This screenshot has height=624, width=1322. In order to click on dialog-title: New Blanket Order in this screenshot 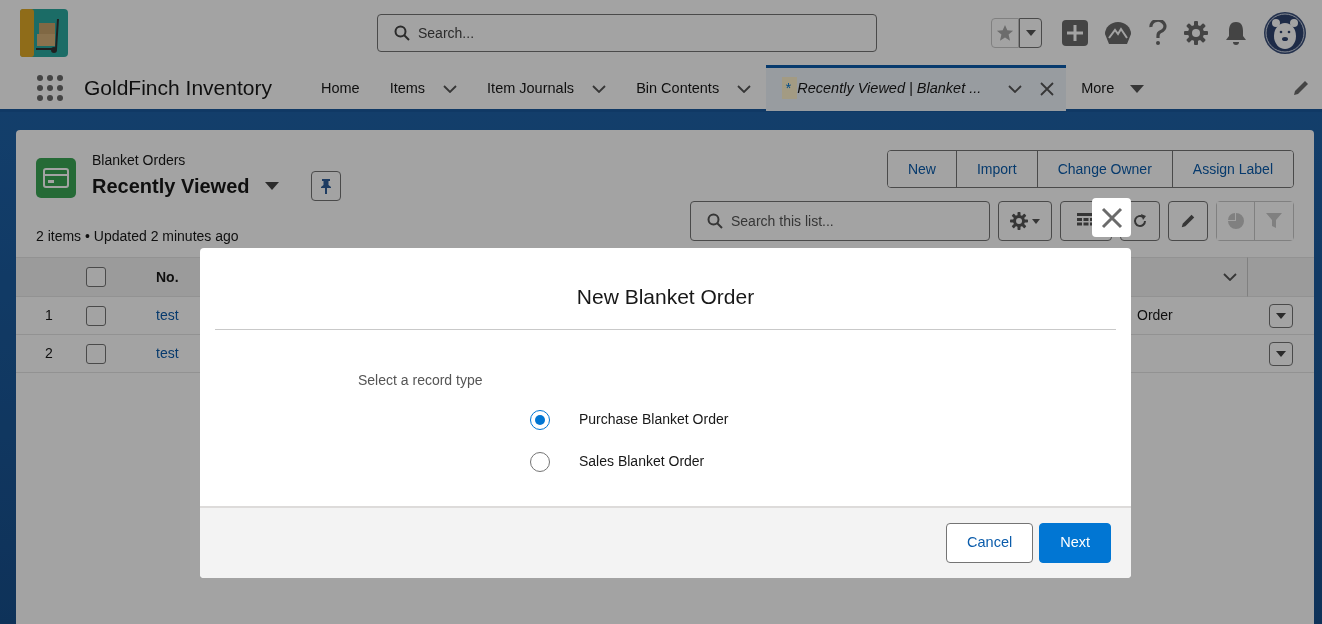, I will do `click(665, 289)`.